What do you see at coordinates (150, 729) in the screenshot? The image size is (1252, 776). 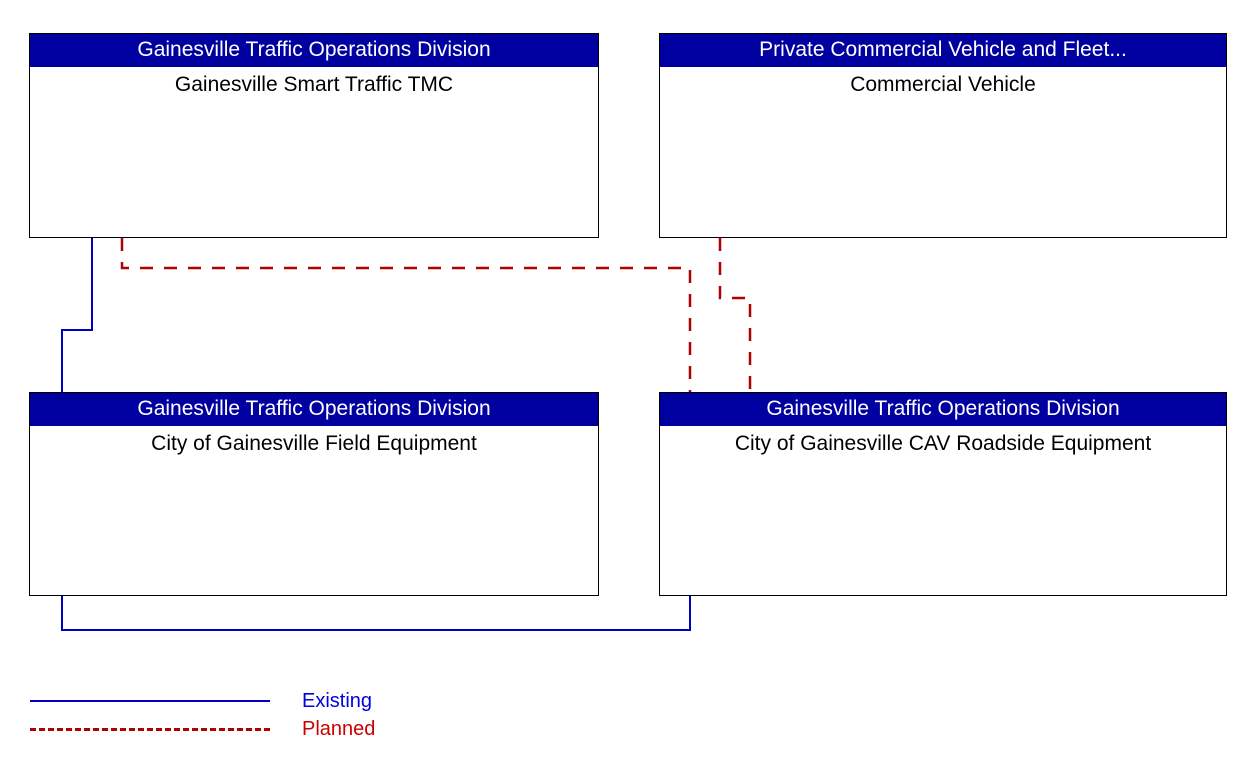 I see `legend-line-planned` at bounding box center [150, 729].